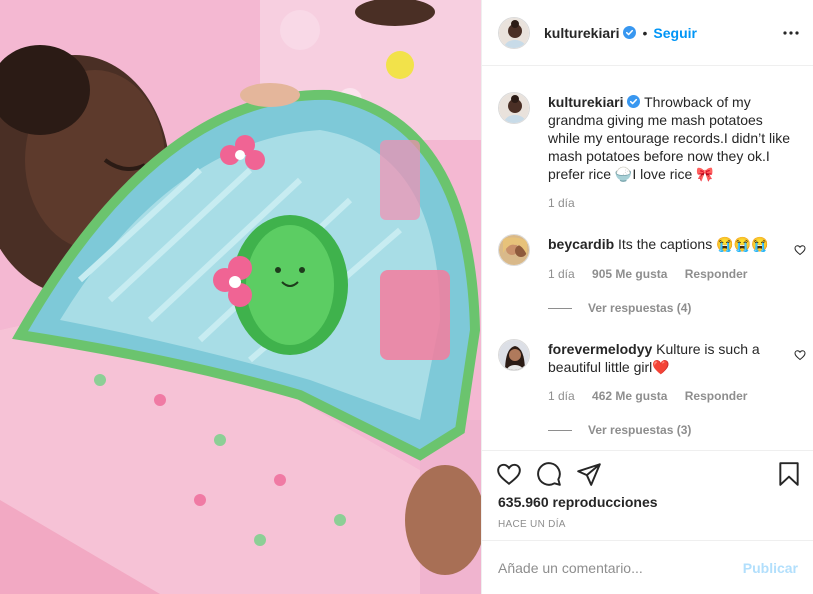 This screenshot has height=594, width=813. I want to click on comment-meta: 1 día 905 Me gusta Responder, so click(654, 274).